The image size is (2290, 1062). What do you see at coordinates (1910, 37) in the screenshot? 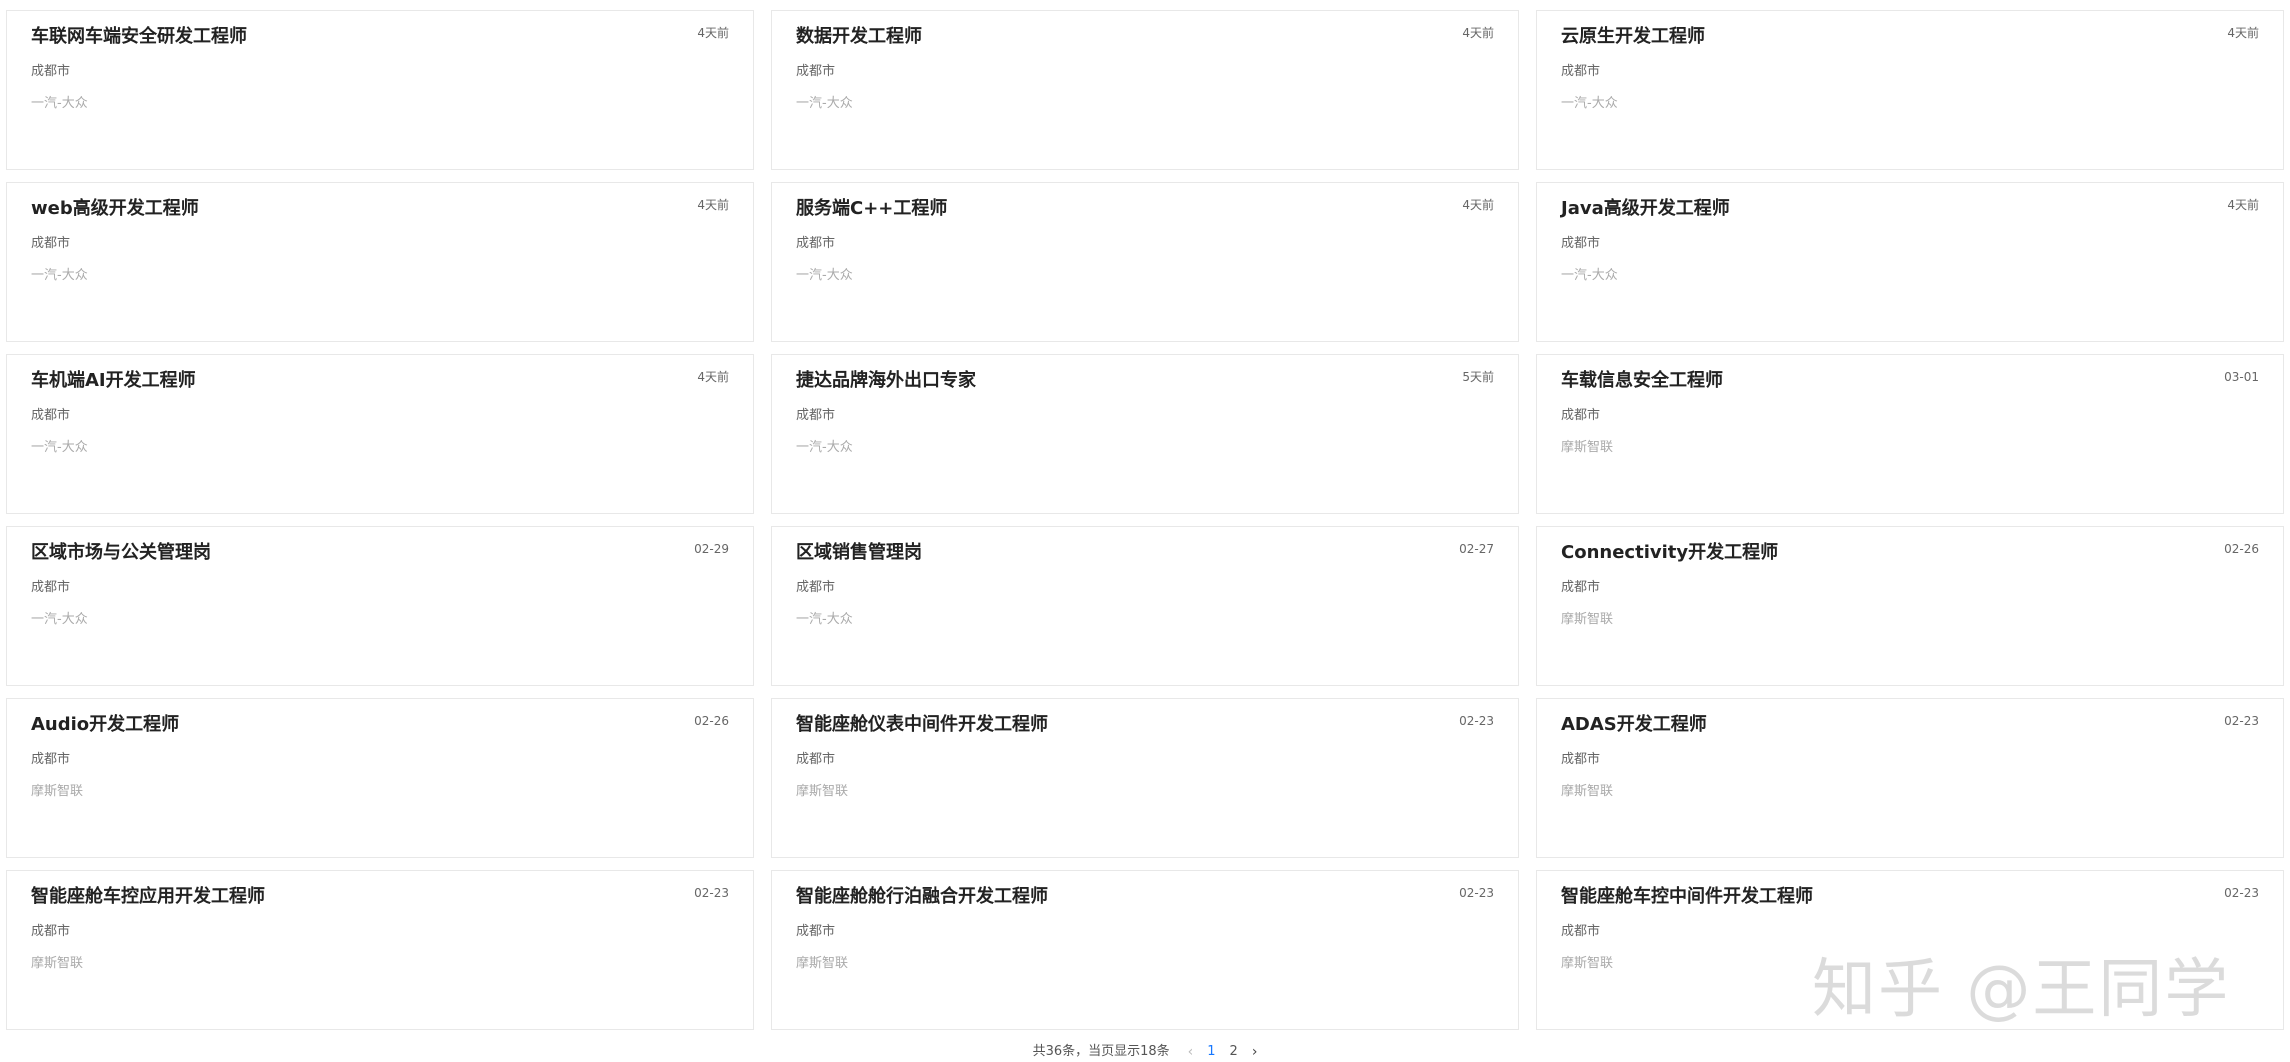
I see `job-title: 云原生开发工程师` at bounding box center [1910, 37].